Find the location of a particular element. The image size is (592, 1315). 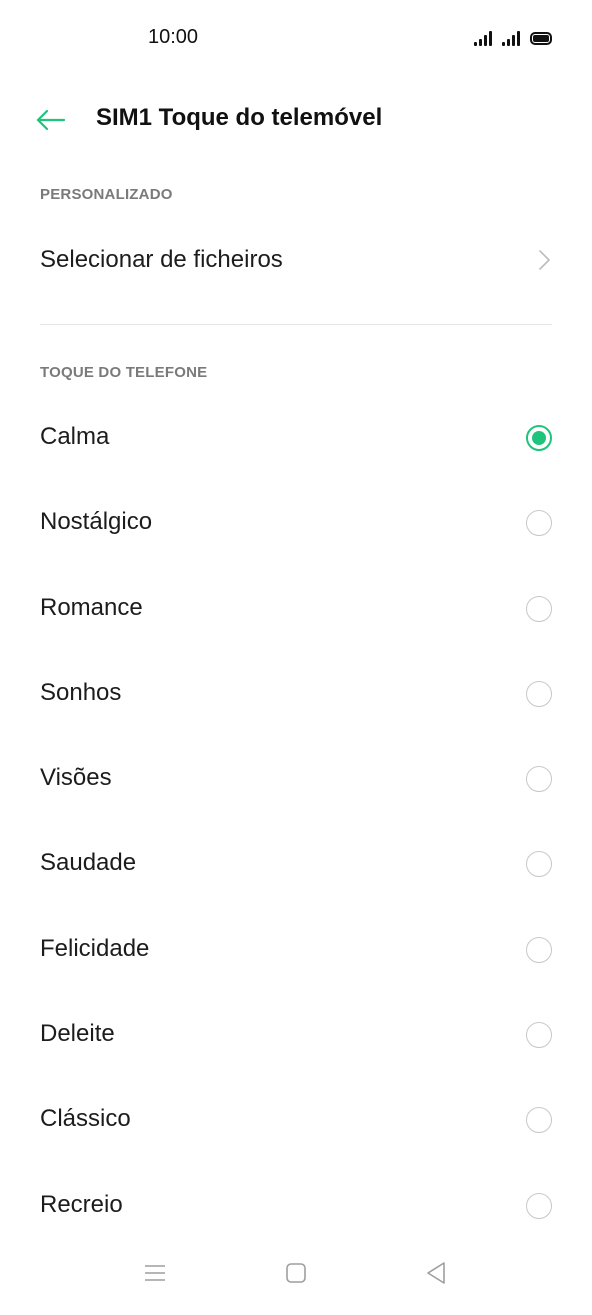

battery-icon is located at coordinates (541, 38).